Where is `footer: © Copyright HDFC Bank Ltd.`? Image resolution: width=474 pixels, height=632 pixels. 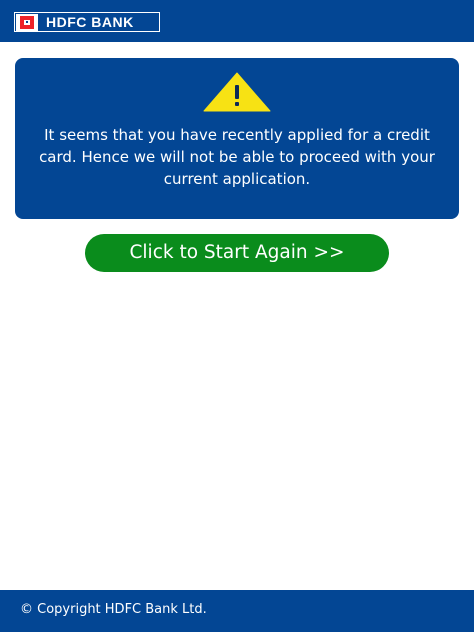 footer: © Copyright HDFC Bank Ltd. is located at coordinates (237, 611).